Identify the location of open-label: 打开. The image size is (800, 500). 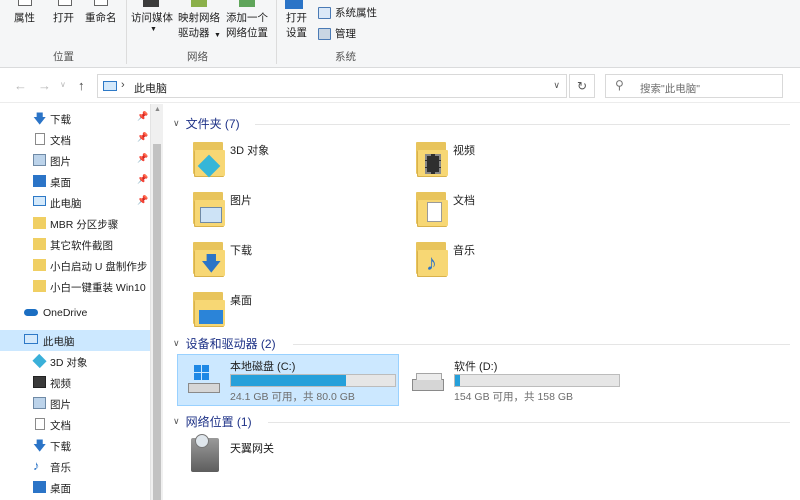
(63, 18).